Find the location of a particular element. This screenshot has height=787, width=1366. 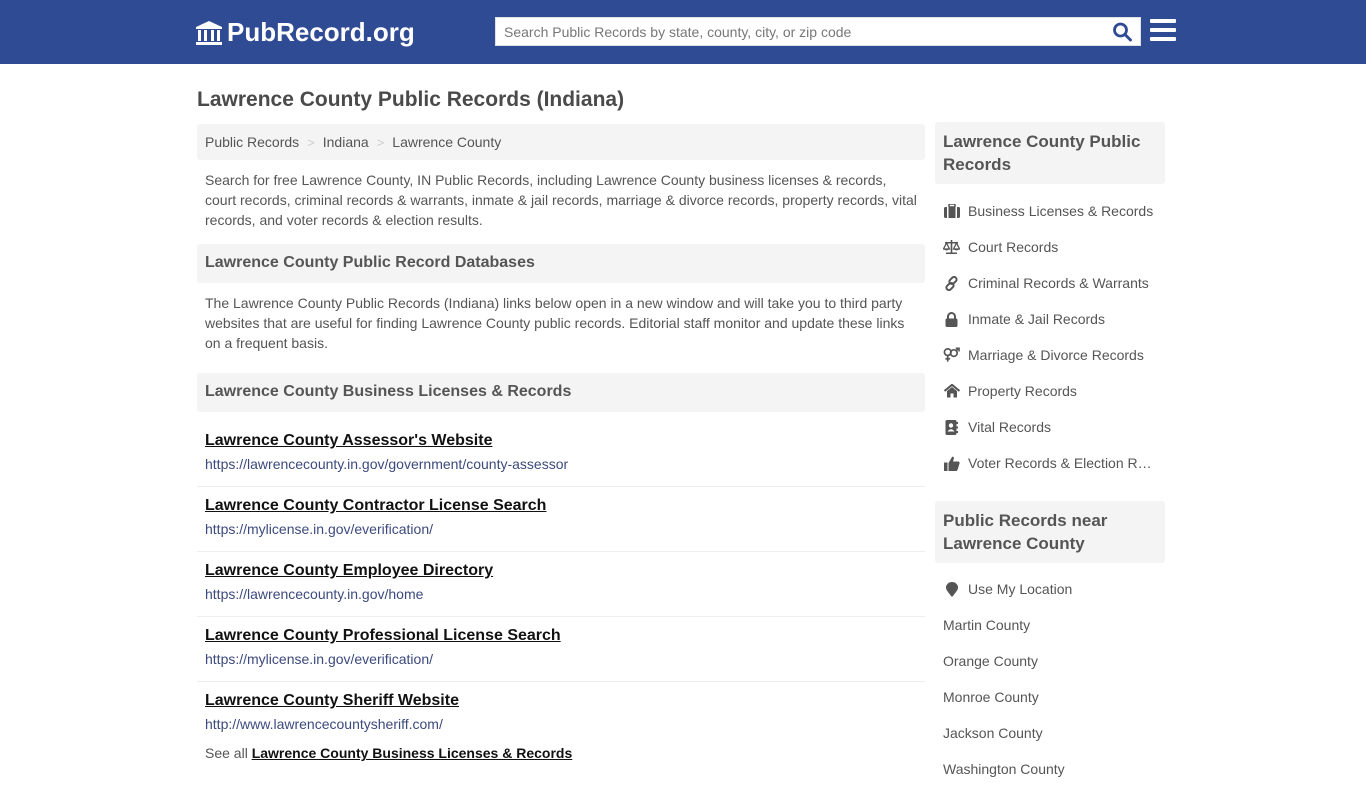

link-url: https://lawrencecounty.in.gov/home is located at coordinates (561, 594).